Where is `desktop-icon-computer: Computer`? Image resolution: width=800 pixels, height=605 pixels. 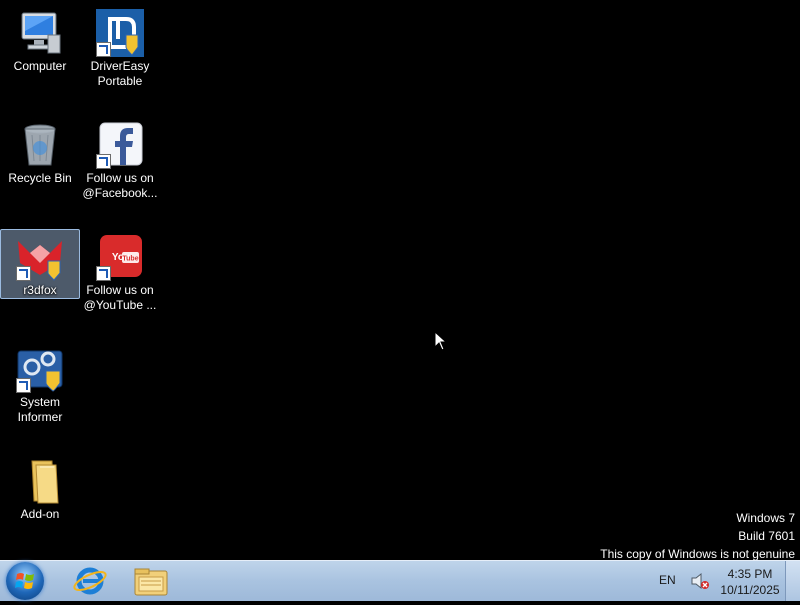 desktop-icon-computer: Computer is located at coordinates (40, 40).